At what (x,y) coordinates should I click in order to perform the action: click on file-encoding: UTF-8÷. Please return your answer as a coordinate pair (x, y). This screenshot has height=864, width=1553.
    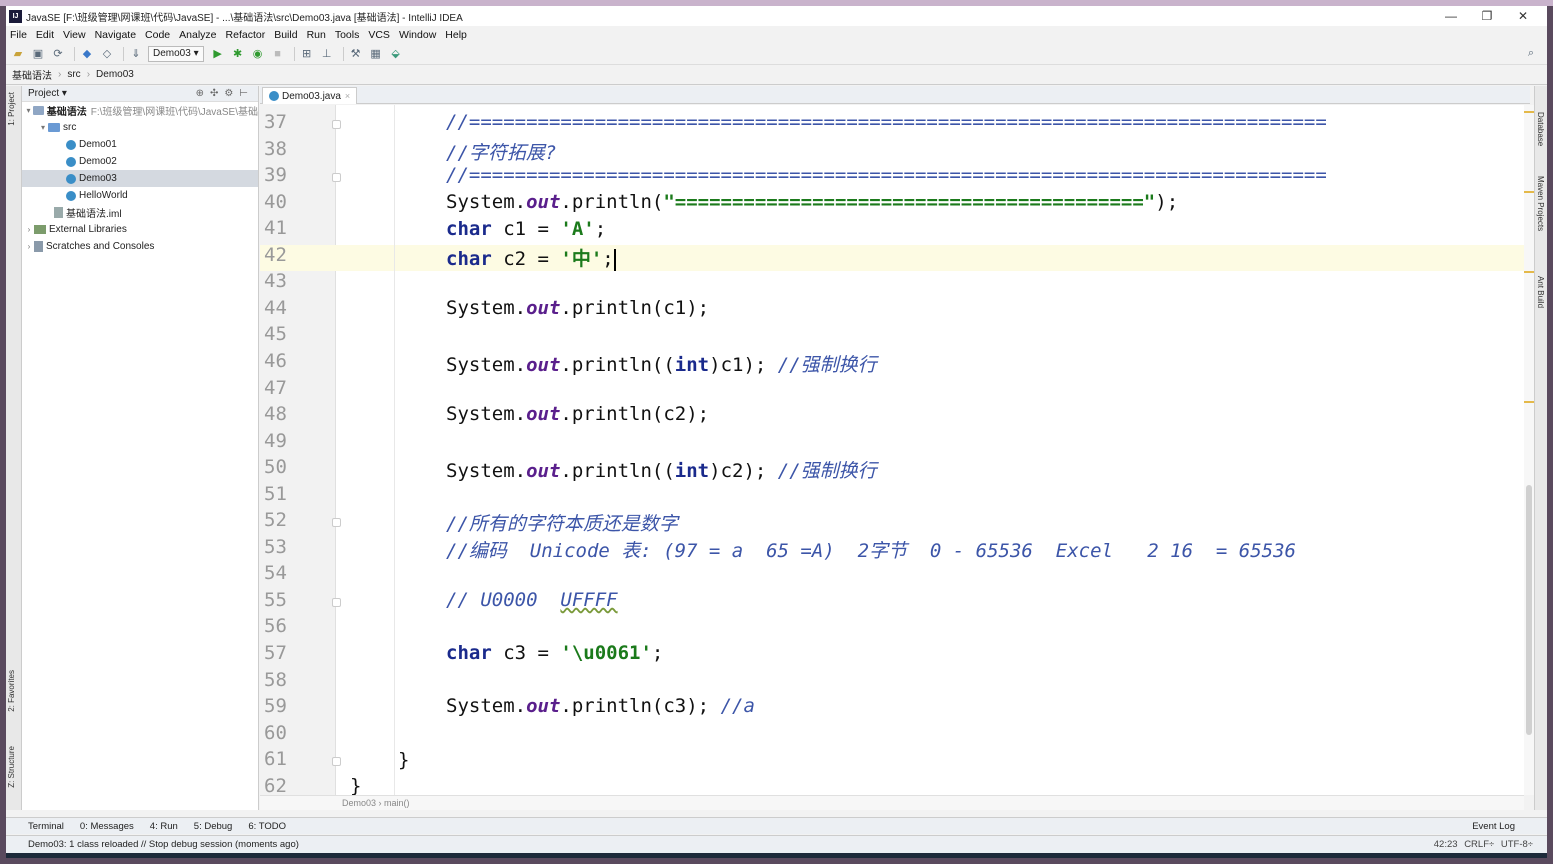
    Looking at the image, I should click on (1517, 844).